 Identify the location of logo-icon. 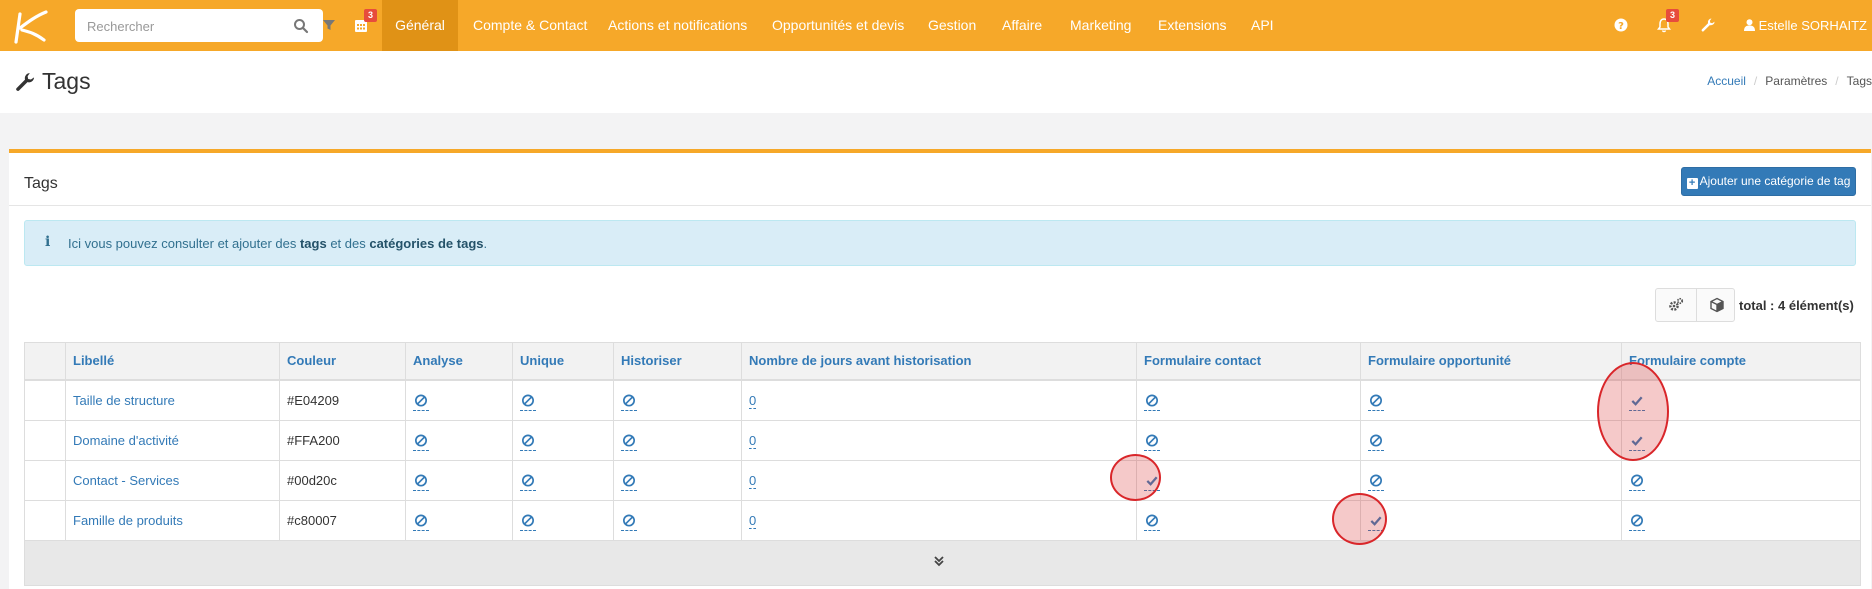
(30, 26).